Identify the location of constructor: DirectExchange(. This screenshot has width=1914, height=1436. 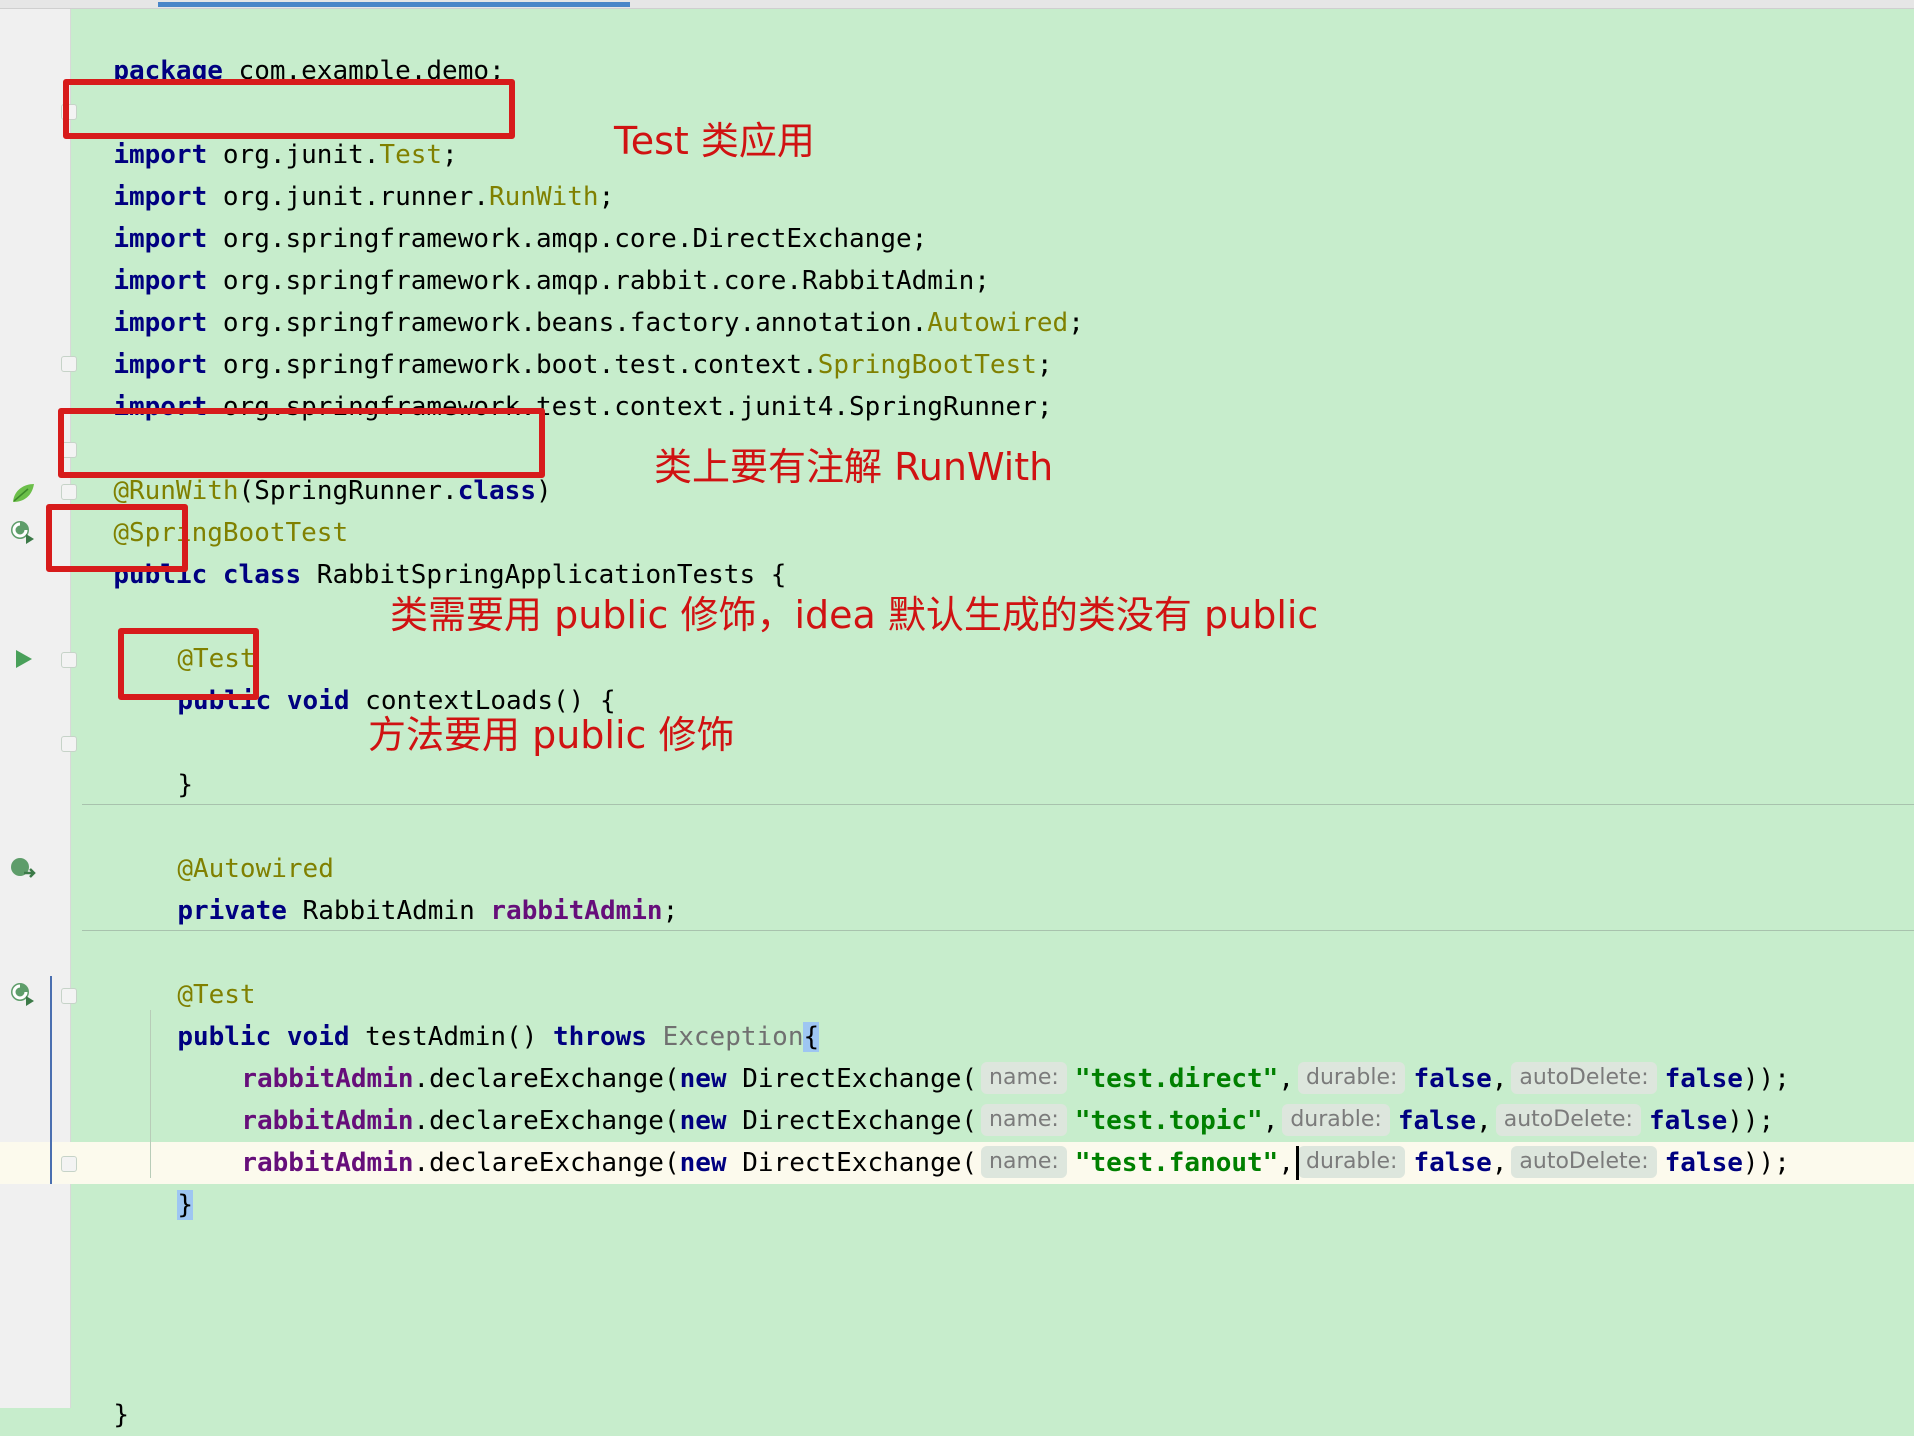
(852, 1163).